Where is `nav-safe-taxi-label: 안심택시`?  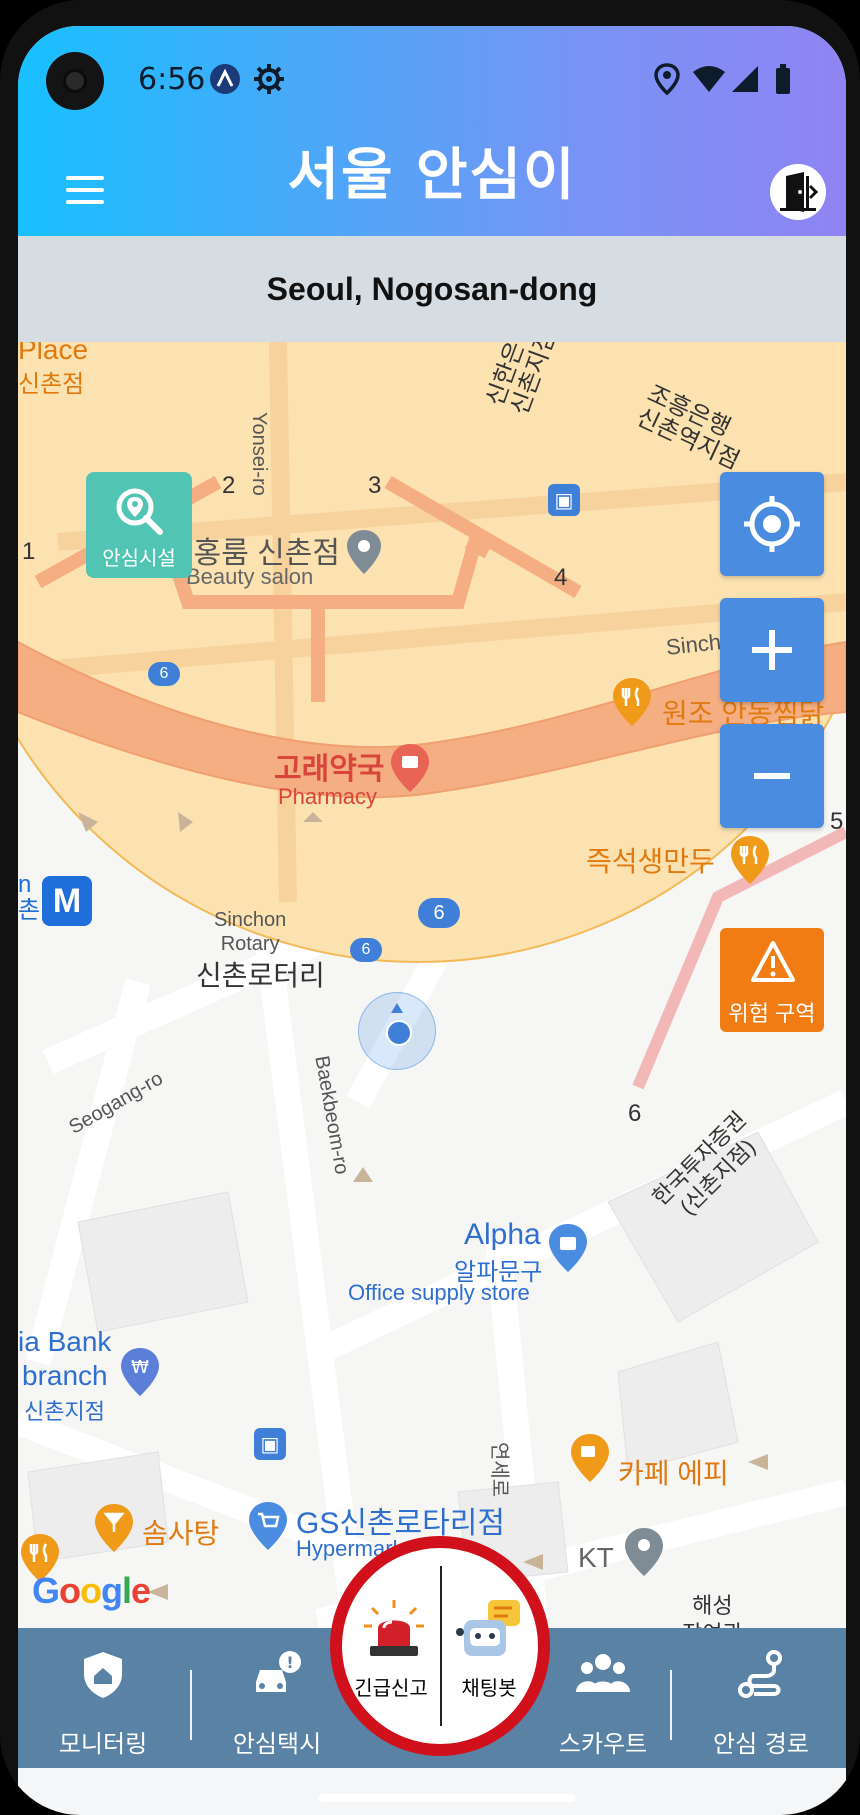
nav-safe-taxi-label: 안심택시 is located at coordinates (277, 1744).